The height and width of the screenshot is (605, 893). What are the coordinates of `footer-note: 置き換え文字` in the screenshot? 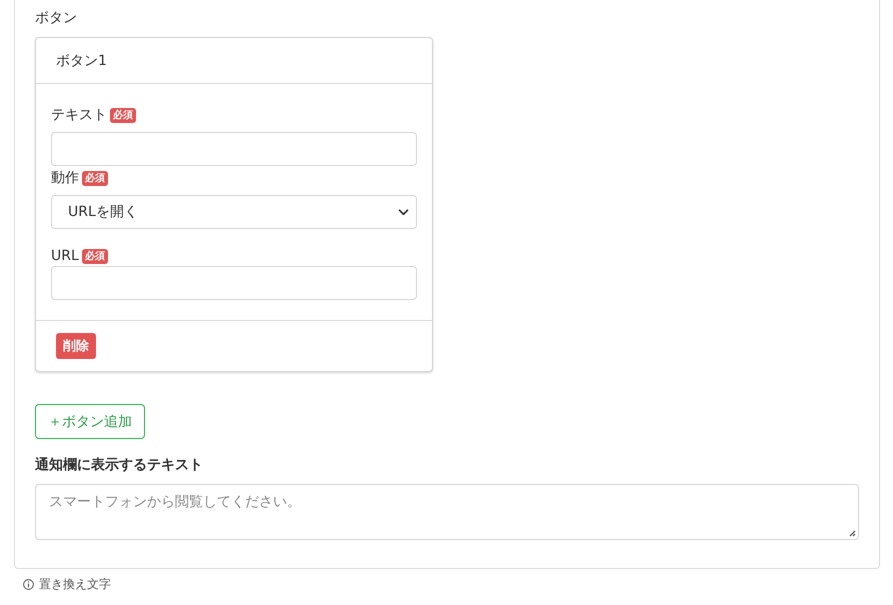 It's located at (75, 584).